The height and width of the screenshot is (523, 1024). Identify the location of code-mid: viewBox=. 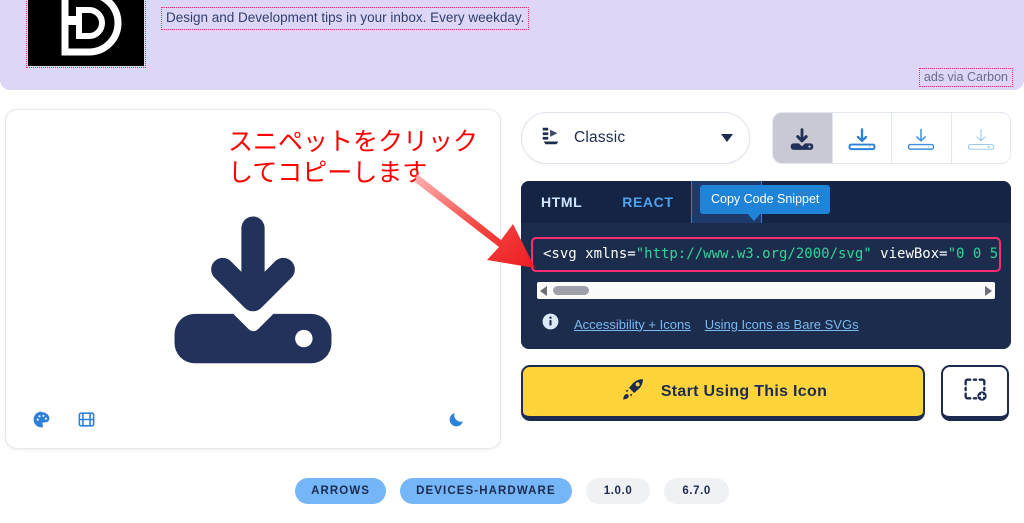
(909, 254).